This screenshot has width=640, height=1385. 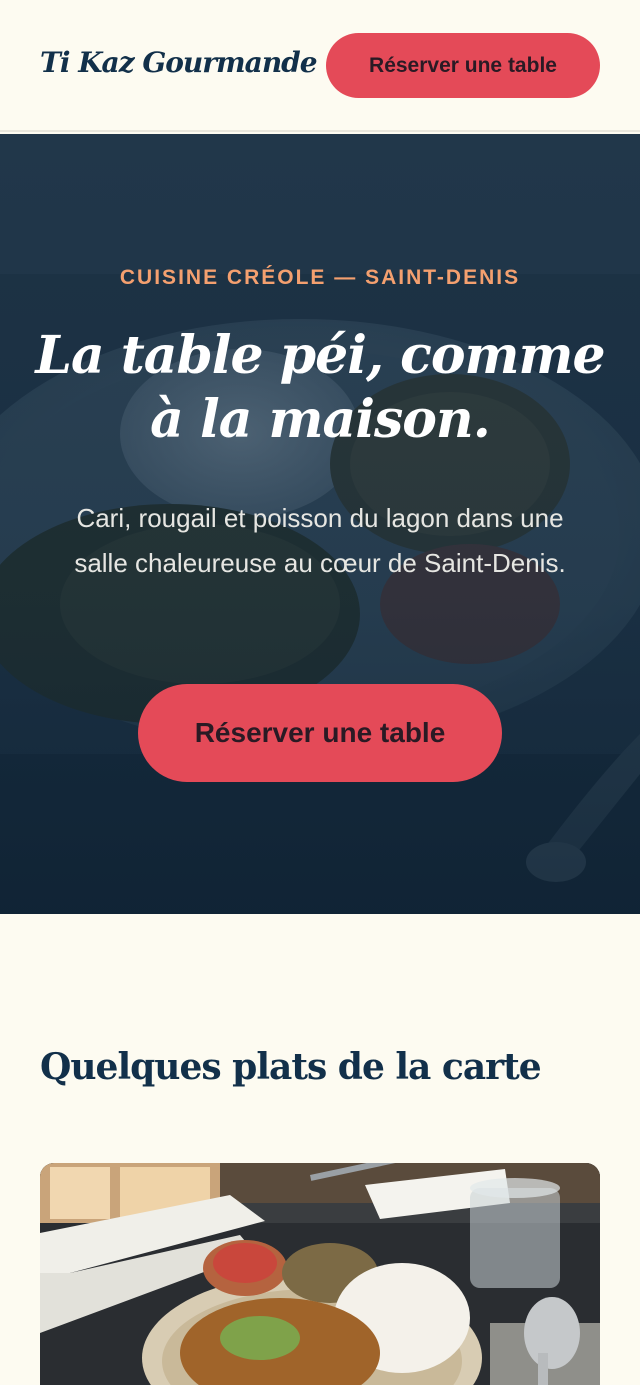 What do you see at coordinates (179, 62) in the screenshot?
I see `brand-logo: Ti Kaz Gourmande` at bounding box center [179, 62].